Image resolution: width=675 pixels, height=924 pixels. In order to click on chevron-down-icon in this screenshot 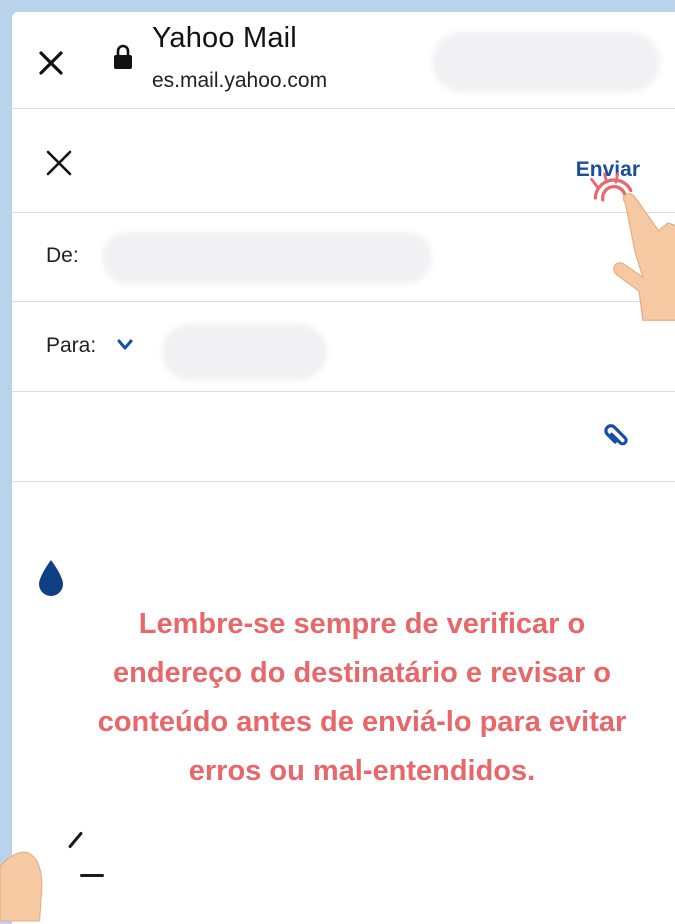, I will do `click(125, 345)`.